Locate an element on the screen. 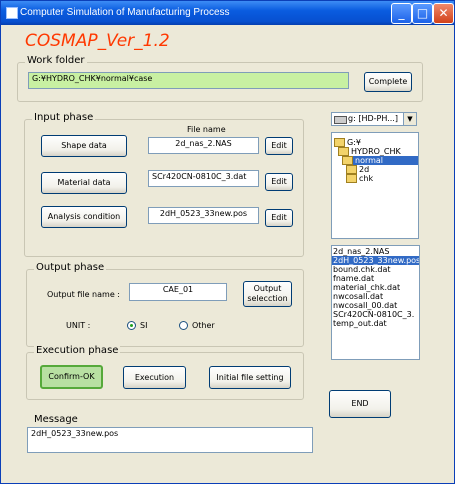 This screenshot has width=455, height=484. directory-item: 2d is located at coordinates (357, 169).